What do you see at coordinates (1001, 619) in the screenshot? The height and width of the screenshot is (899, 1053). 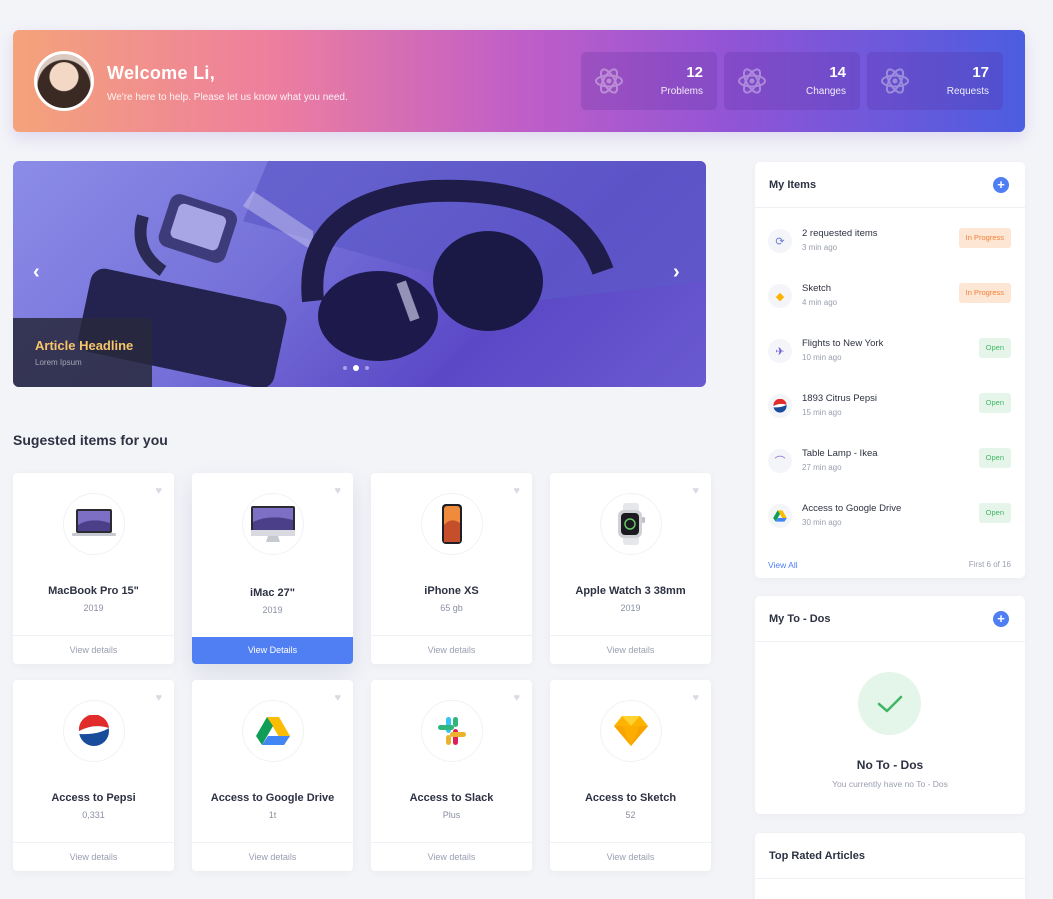 I see `add-todo-button: +` at bounding box center [1001, 619].